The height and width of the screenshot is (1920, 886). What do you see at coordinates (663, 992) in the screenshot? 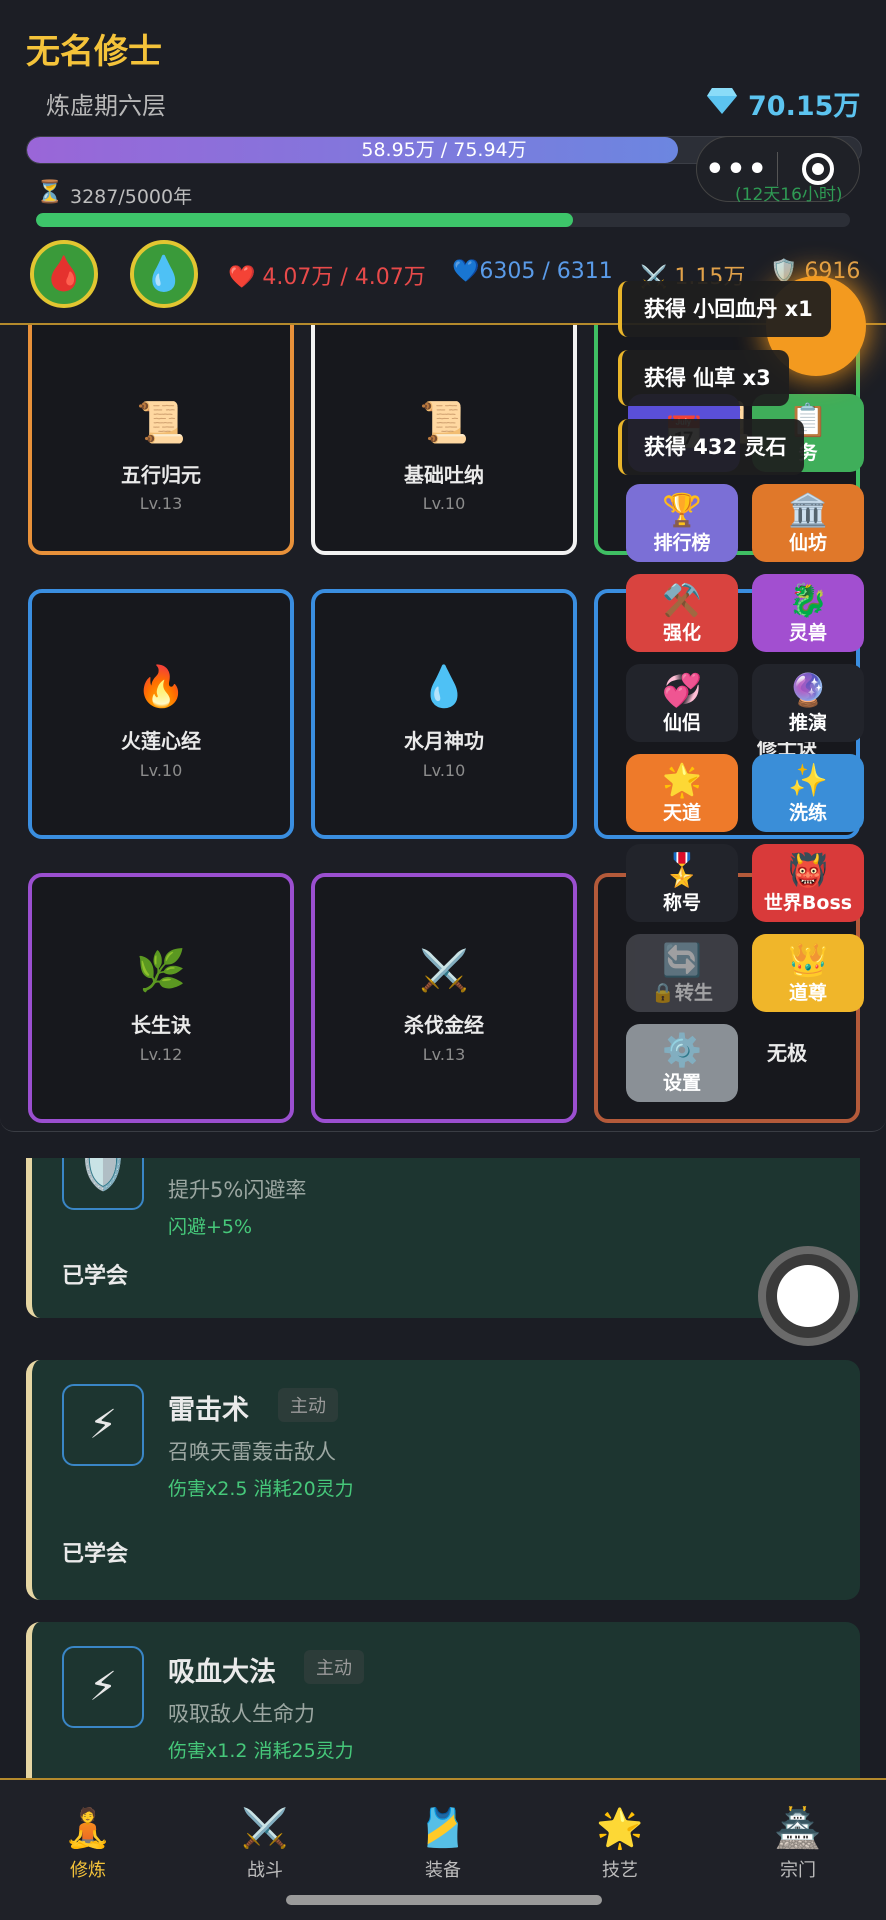
I see `lock-icon: 🔒` at bounding box center [663, 992].